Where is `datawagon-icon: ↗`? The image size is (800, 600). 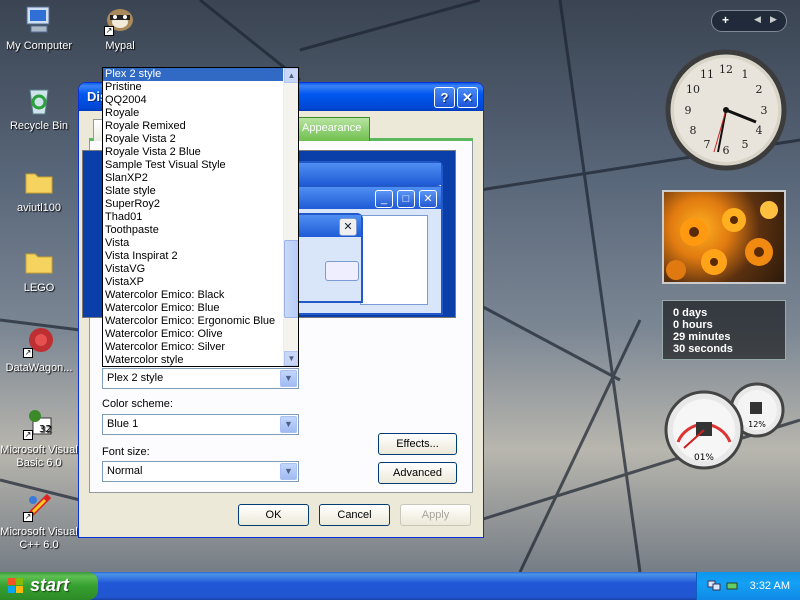
datawagon-icon: ↗ is located at coordinates (39, 342).